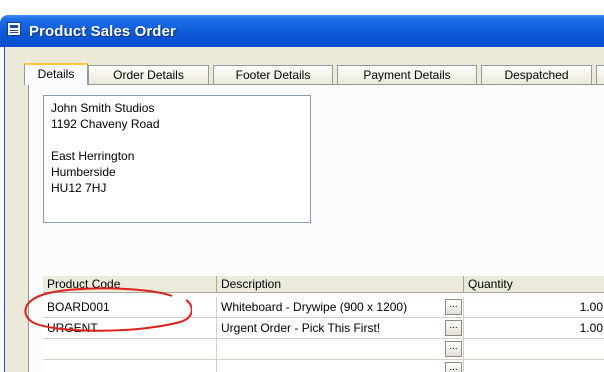  I want to click on address-line: 1192 Chaveny Road, so click(105, 124).